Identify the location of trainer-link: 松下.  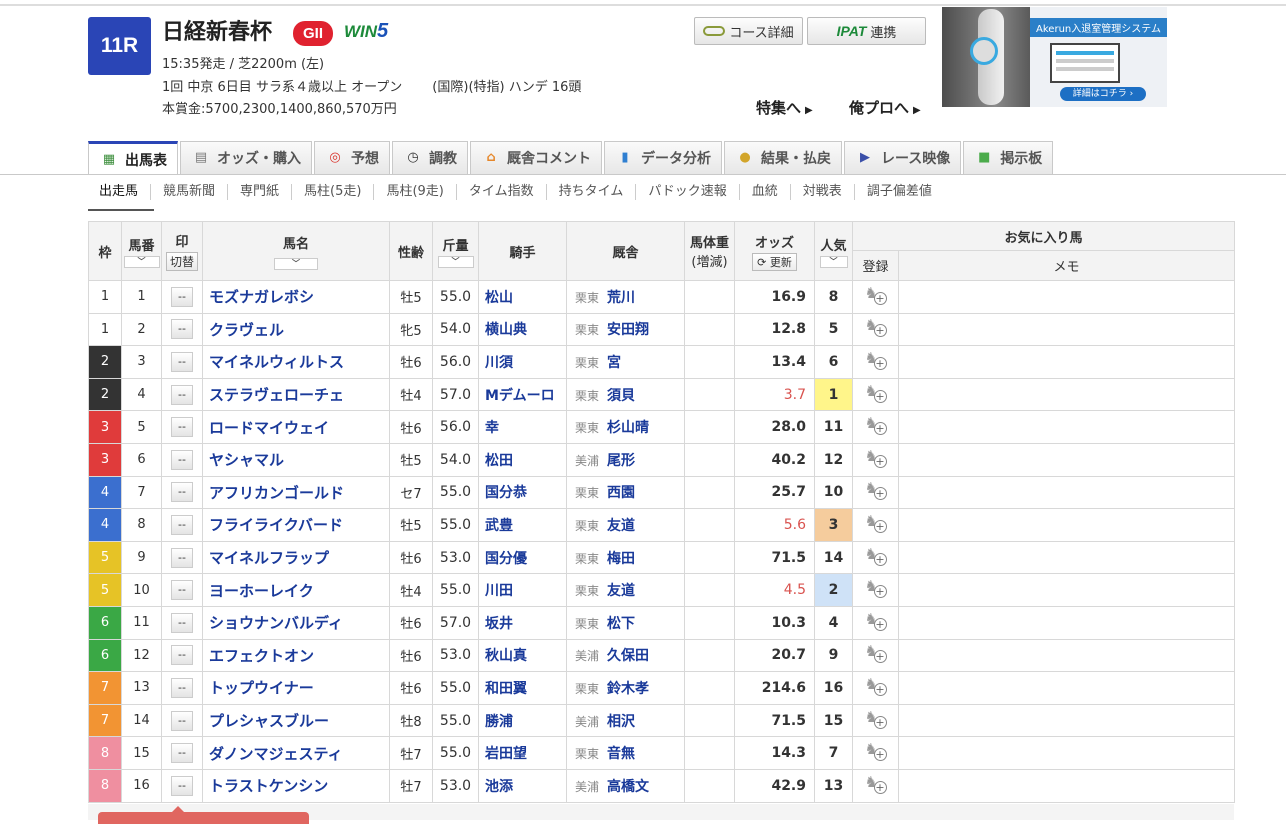
(621, 624).